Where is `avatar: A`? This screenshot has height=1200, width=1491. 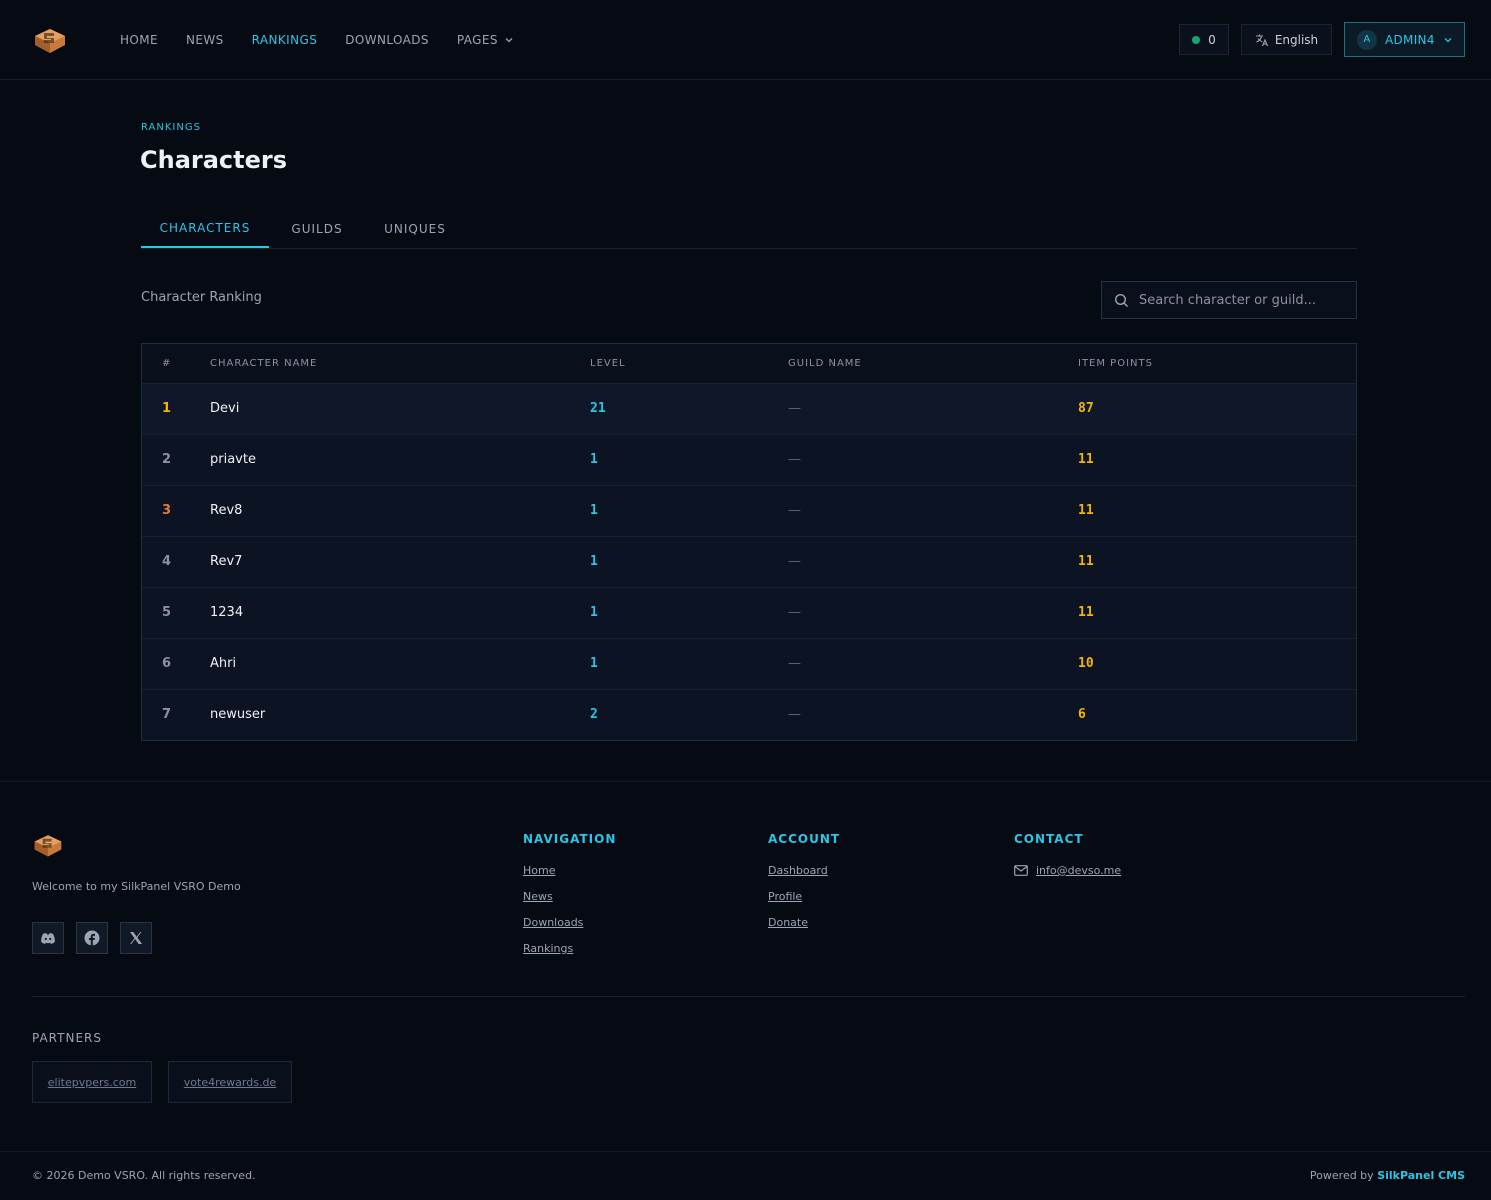 avatar: A is located at coordinates (1367, 39).